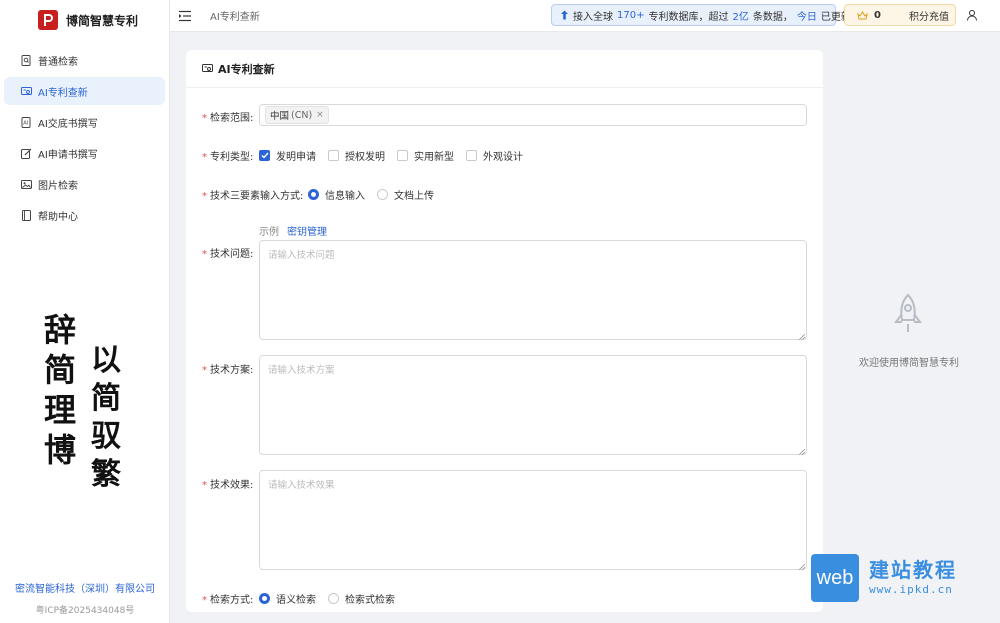 This screenshot has width=1000, height=623. Describe the element at coordinates (909, 363) in the screenshot. I see `welcome-text: 欢迎使用博简智慧专利` at that location.